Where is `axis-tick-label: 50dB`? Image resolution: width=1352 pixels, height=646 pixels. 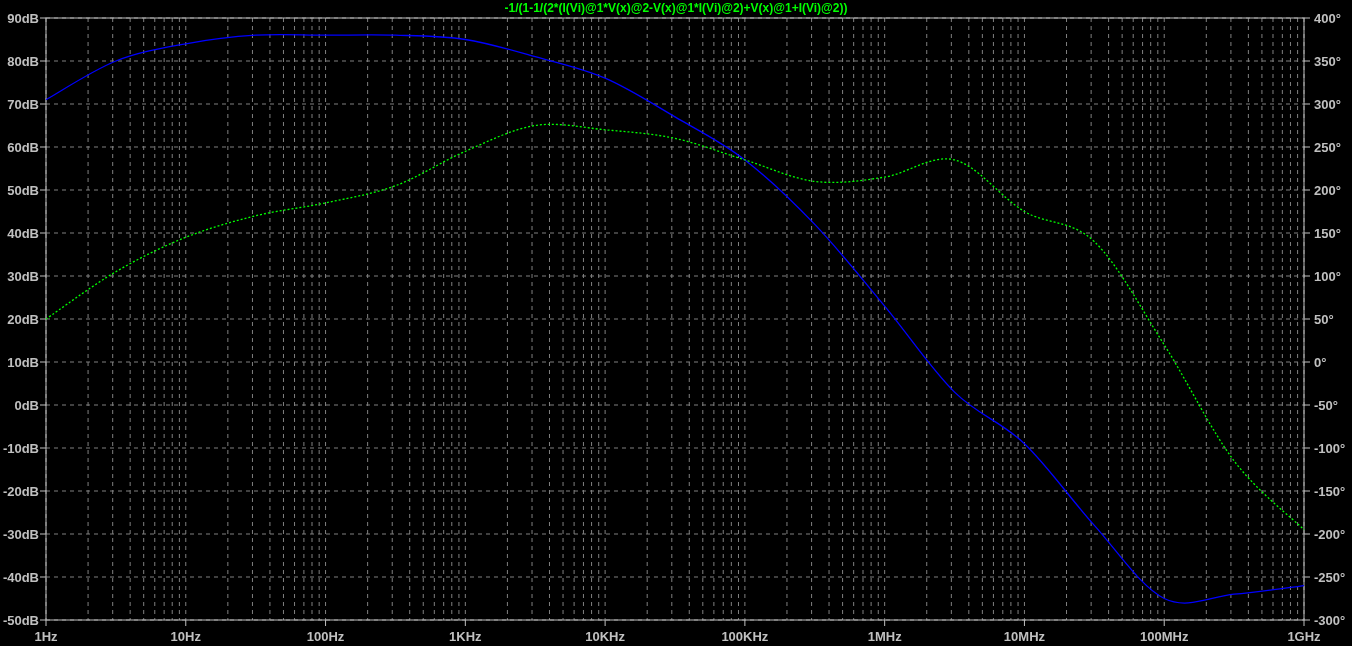
axis-tick-label: 50dB is located at coordinates (23, 190).